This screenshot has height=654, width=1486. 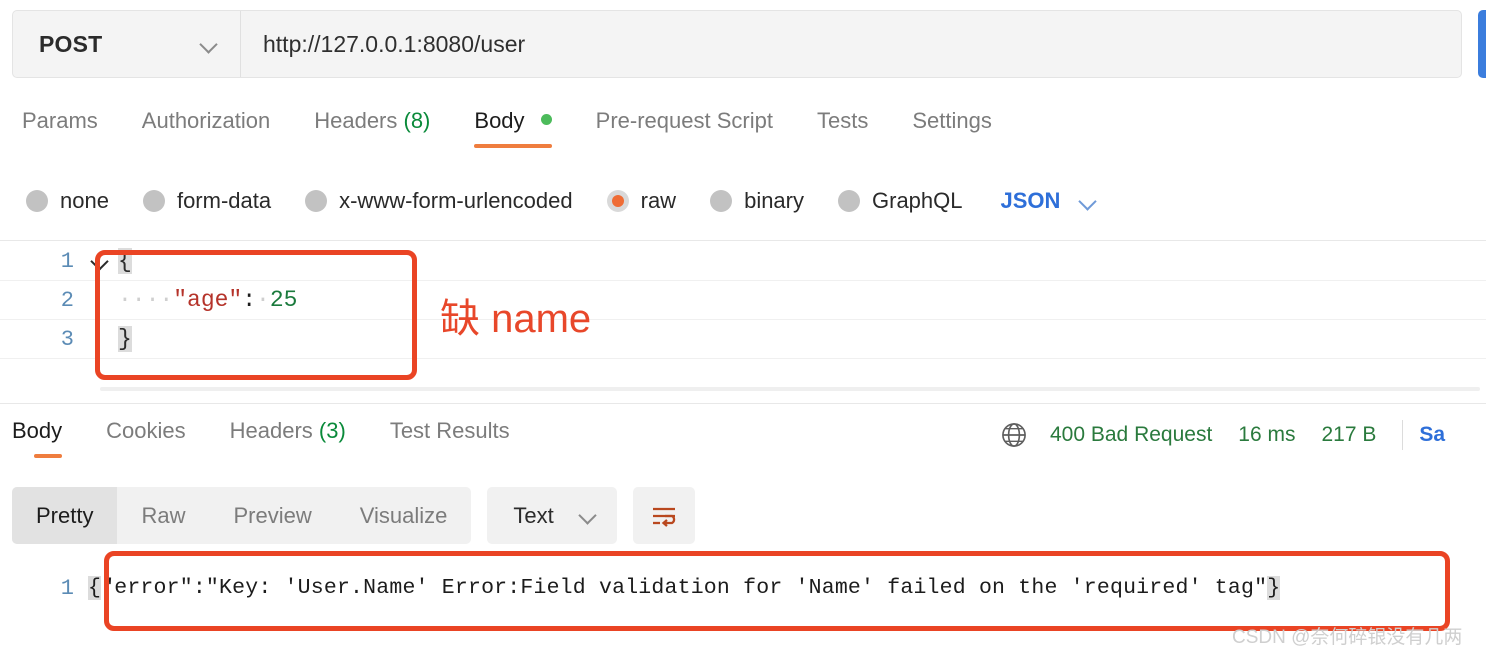 I want to click on request-url-bar: POST http://127.0.0.1:8080/user, so click(x=737, y=44).